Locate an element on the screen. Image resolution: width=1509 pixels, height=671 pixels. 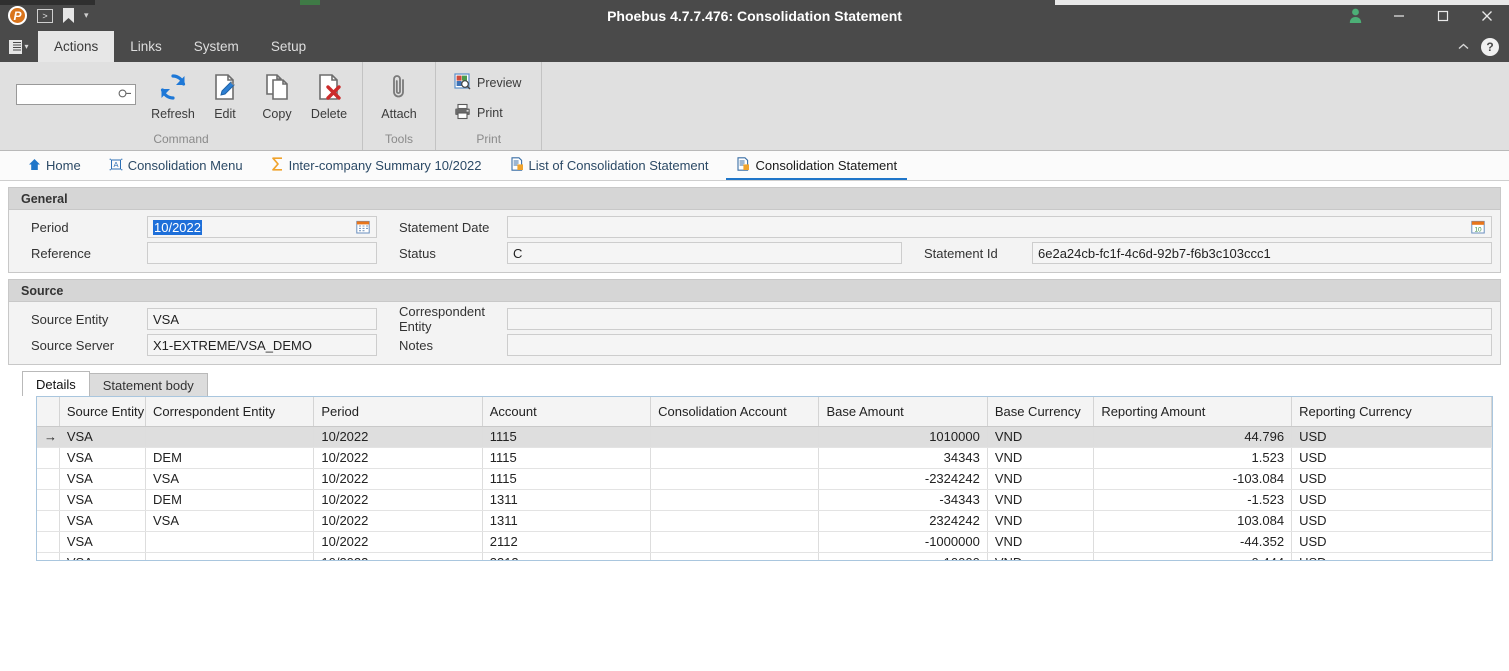
cell-base-amount: -2324242 is located at coordinates (903, 479).